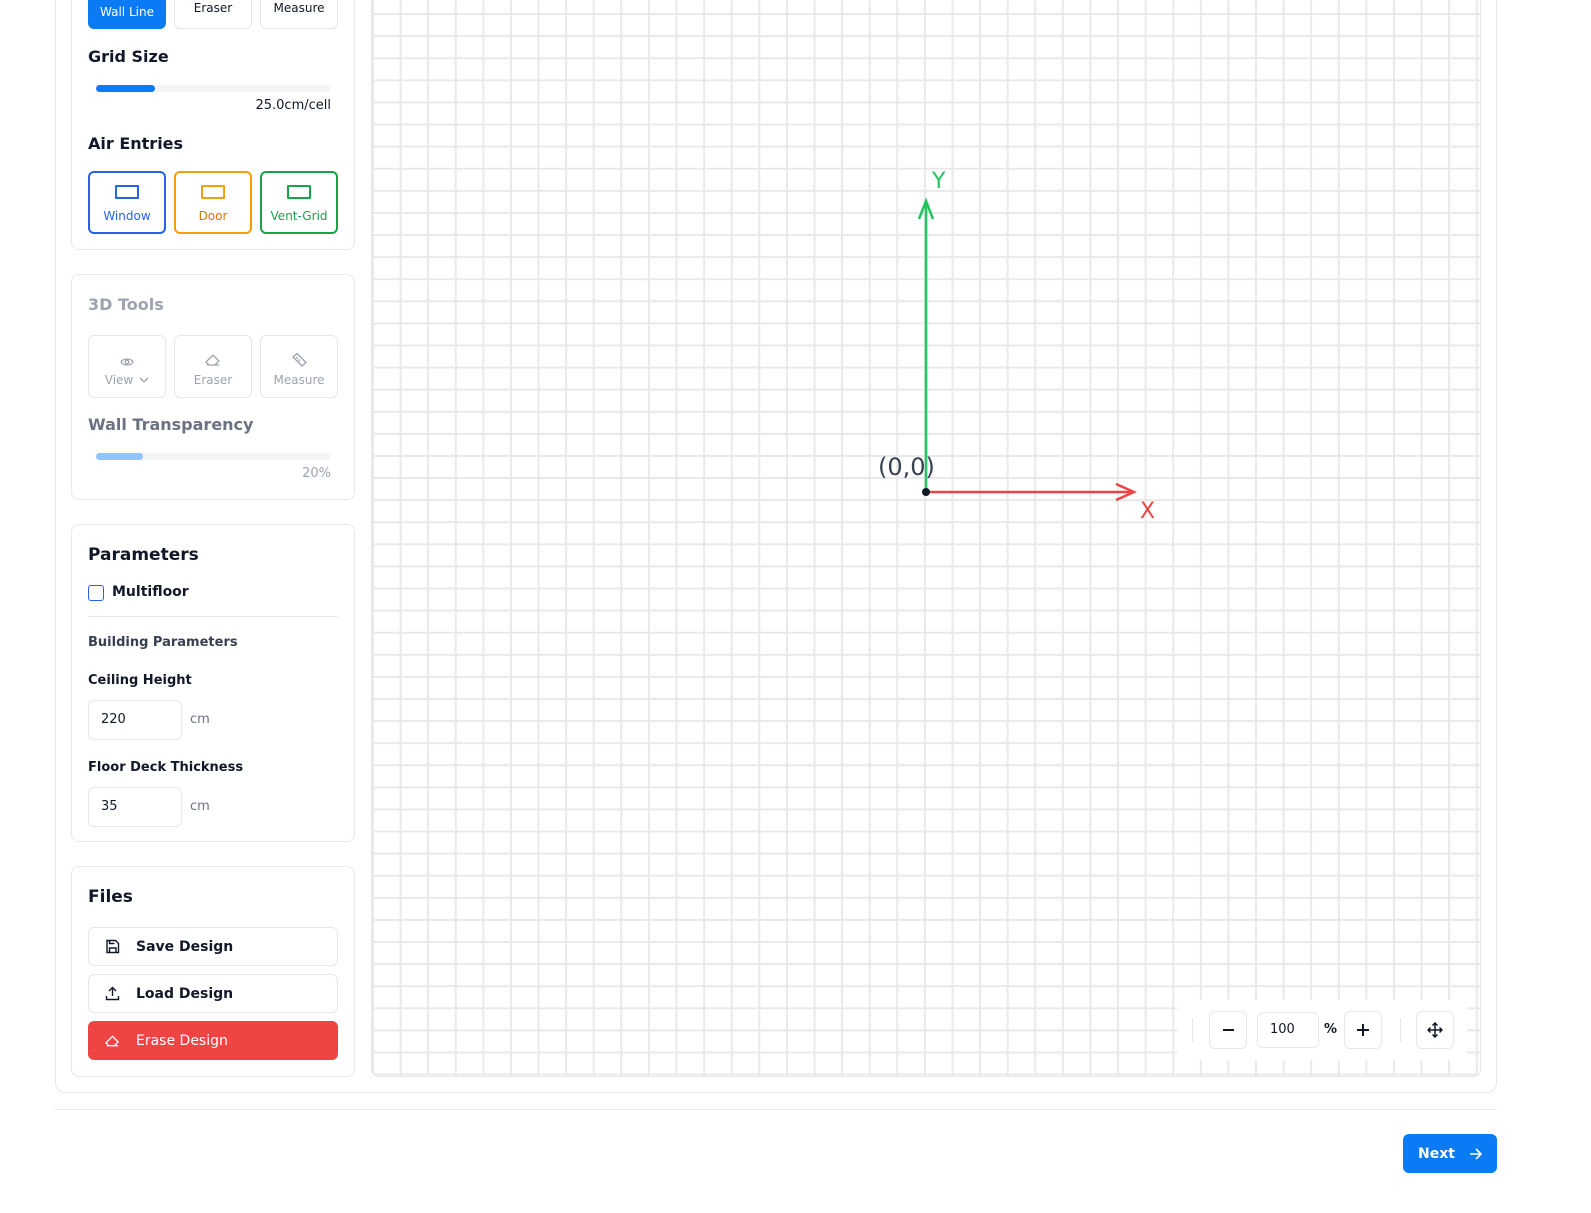 The image size is (1591, 1213). What do you see at coordinates (135, 720) in the screenshot?
I see `ceiling-height-input: 220` at bounding box center [135, 720].